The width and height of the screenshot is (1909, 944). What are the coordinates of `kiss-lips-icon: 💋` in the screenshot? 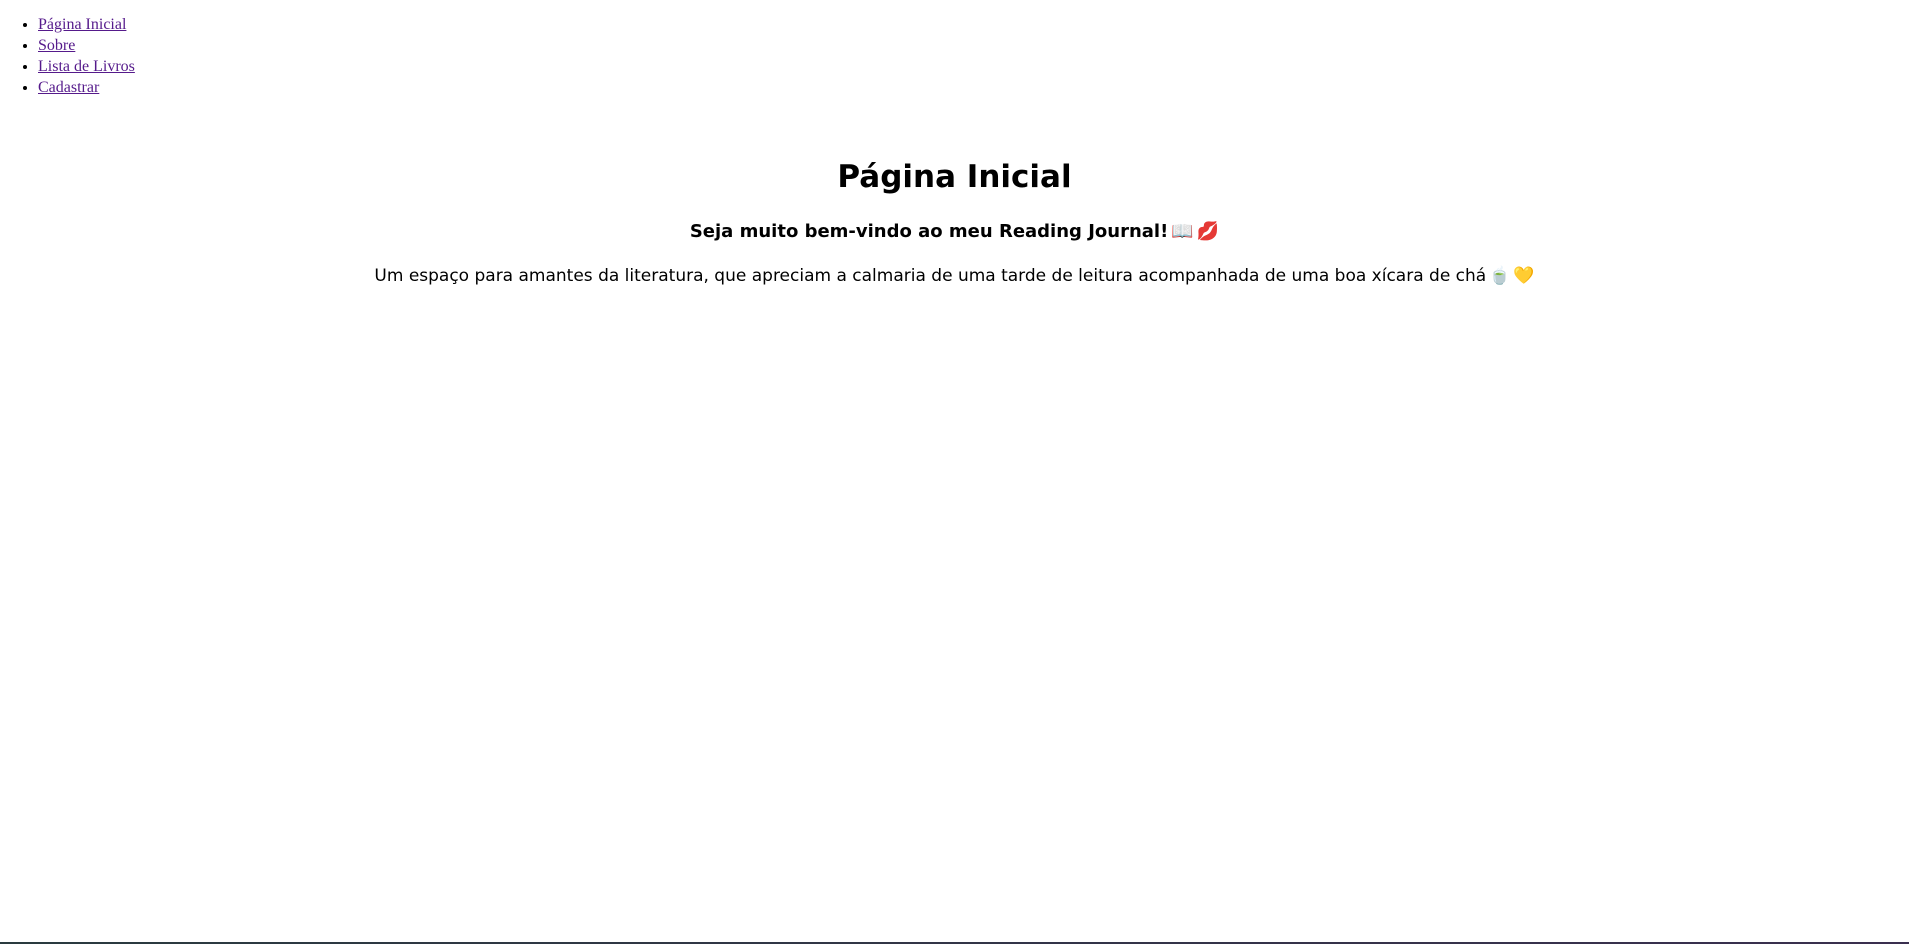 It's located at (1208, 231).